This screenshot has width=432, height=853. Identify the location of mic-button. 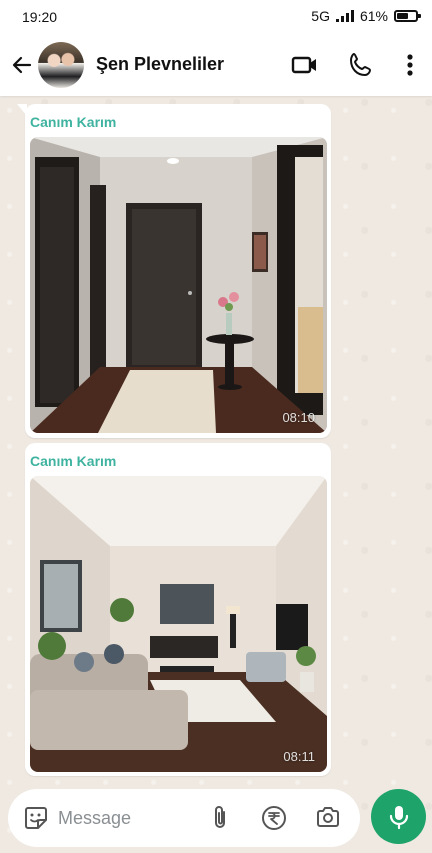
(398, 816).